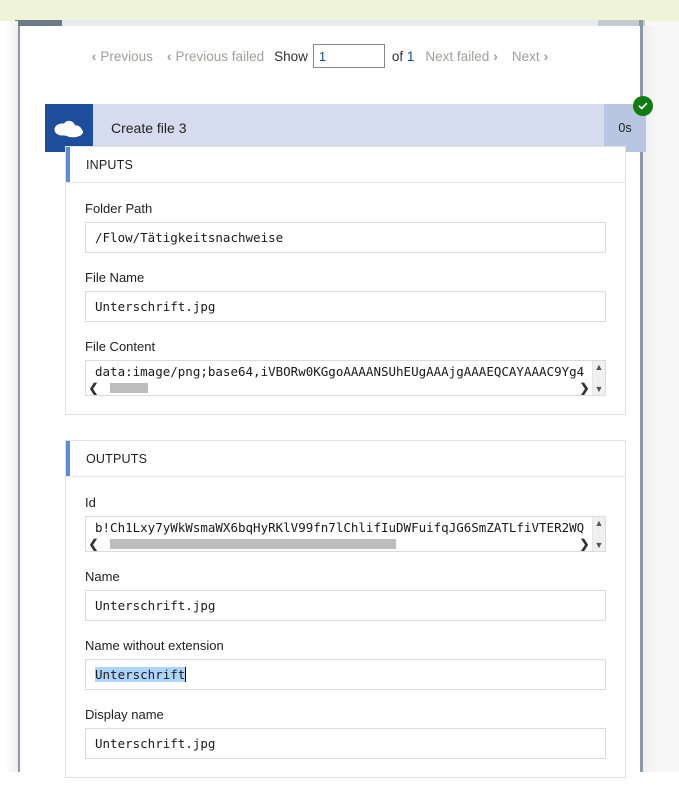 Image resolution: width=679 pixels, height=788 pixels. I want to click on show-label: Show, so click(291, 56).